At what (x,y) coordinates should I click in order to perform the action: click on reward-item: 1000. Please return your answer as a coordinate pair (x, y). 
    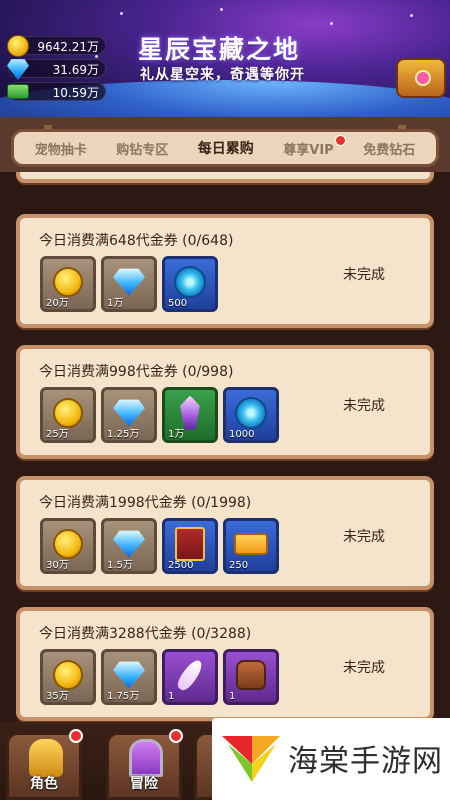
    Looking at the image, I should click on (251, 415).